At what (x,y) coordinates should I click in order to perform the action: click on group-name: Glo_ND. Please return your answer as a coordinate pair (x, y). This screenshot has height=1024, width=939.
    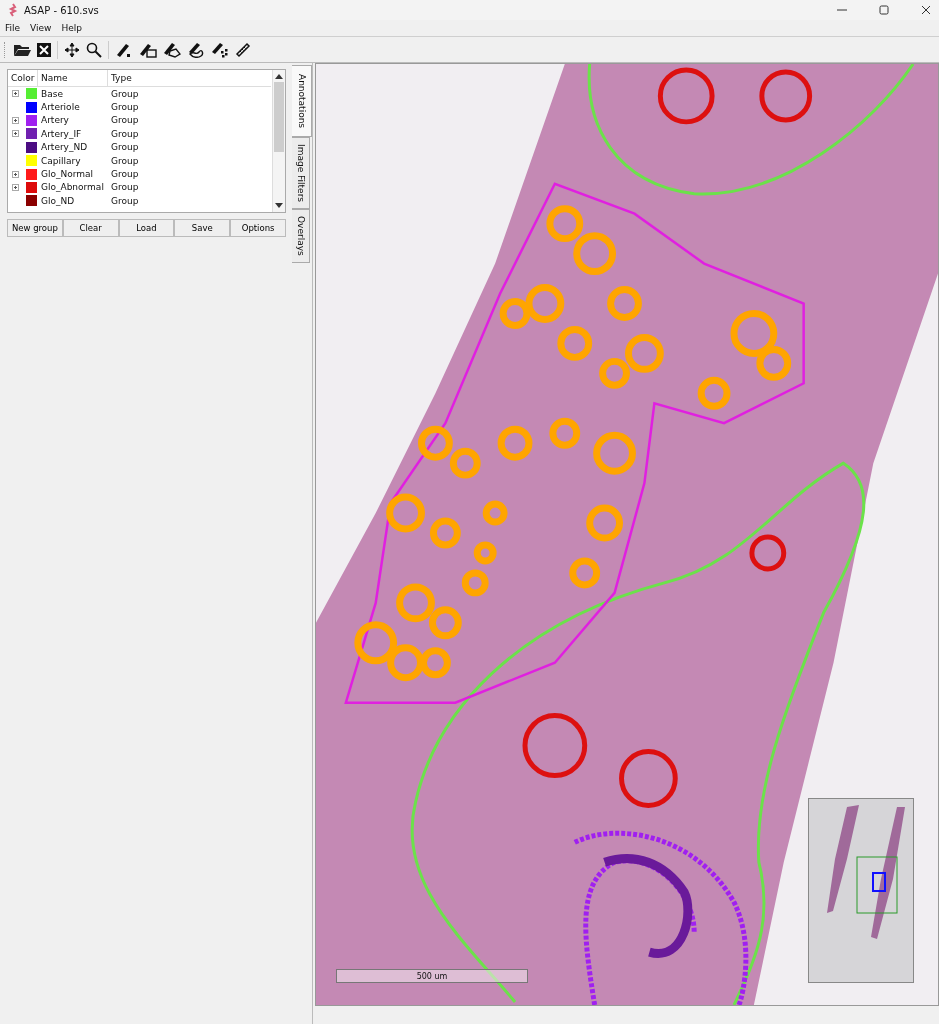
    Looking at the image, I should click on (76, 200).